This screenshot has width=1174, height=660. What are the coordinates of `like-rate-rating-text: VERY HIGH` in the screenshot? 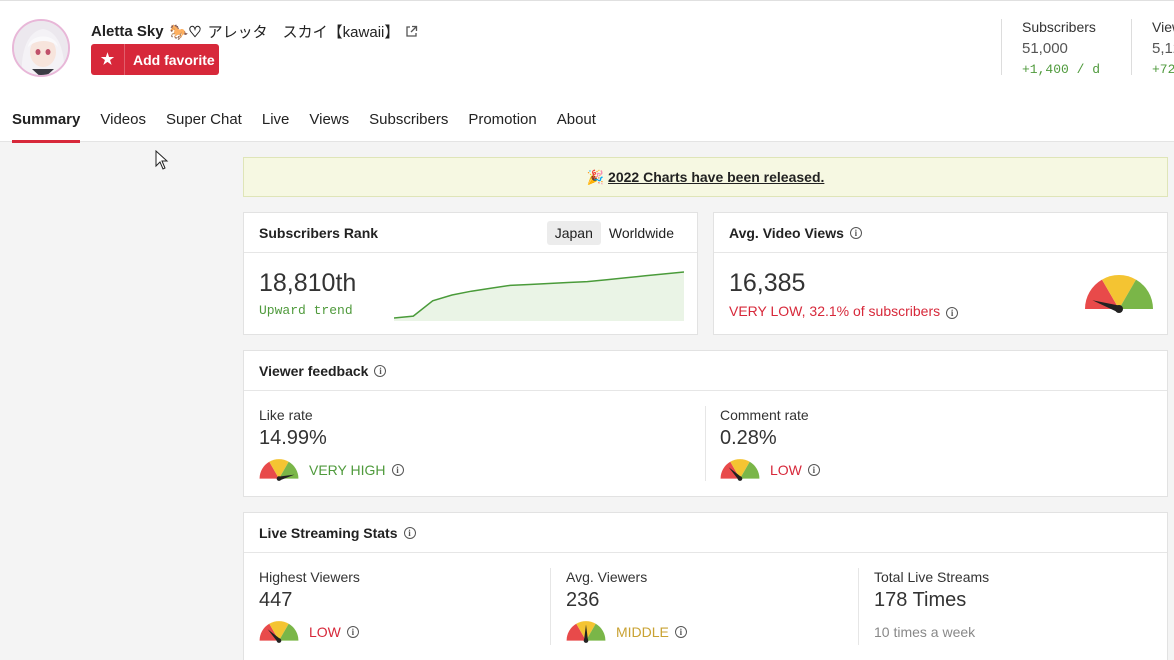 It's located at (347, 470).